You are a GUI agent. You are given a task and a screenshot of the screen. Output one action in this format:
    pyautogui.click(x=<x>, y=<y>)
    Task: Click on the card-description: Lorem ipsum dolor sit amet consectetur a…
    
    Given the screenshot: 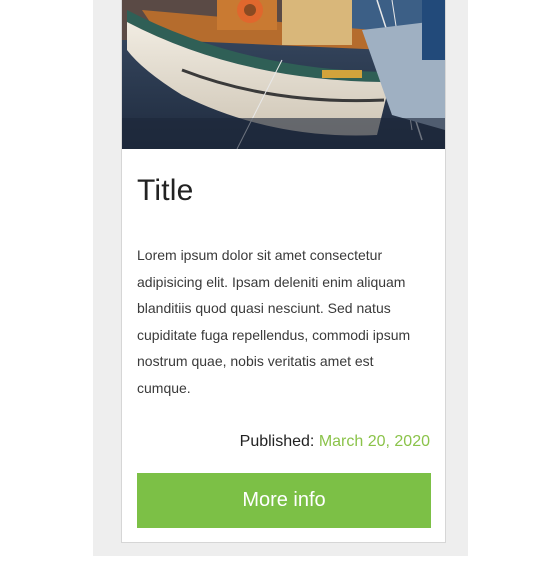 What is the action you would take?
    pyautogui.click(x=274, y=321)
    